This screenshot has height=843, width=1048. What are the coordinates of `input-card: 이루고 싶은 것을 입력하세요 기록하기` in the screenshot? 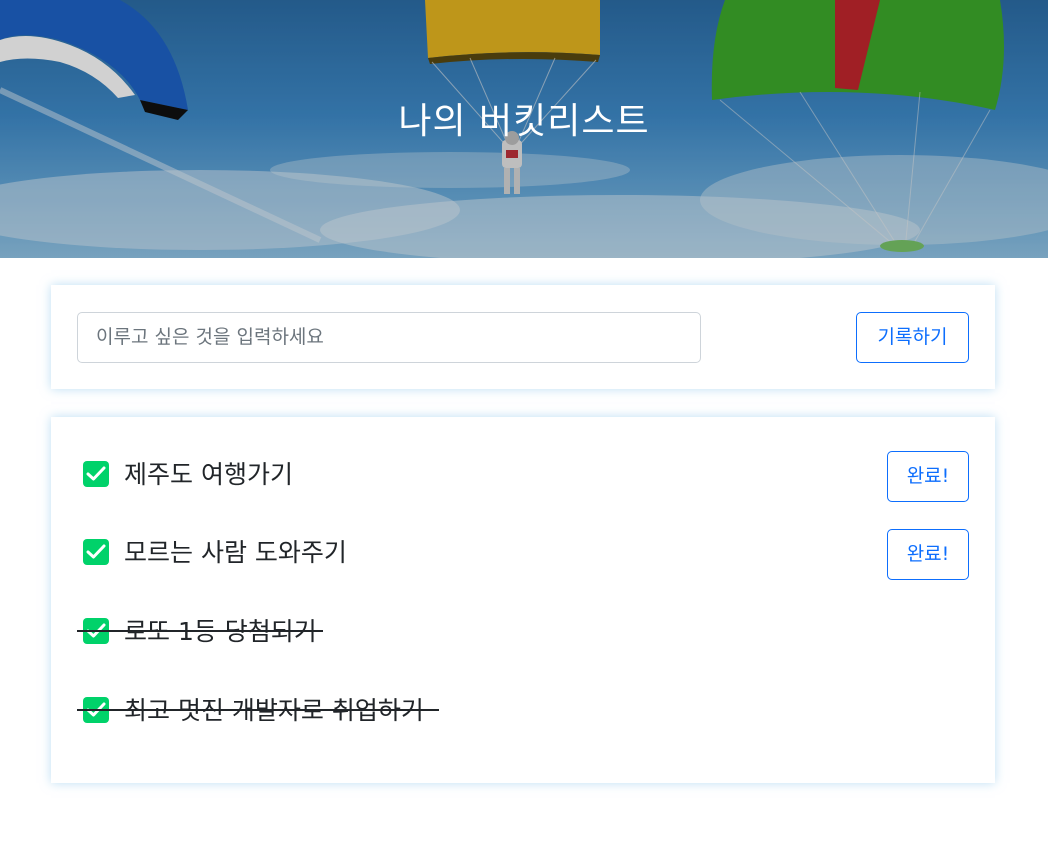 It's located at (523, 337).